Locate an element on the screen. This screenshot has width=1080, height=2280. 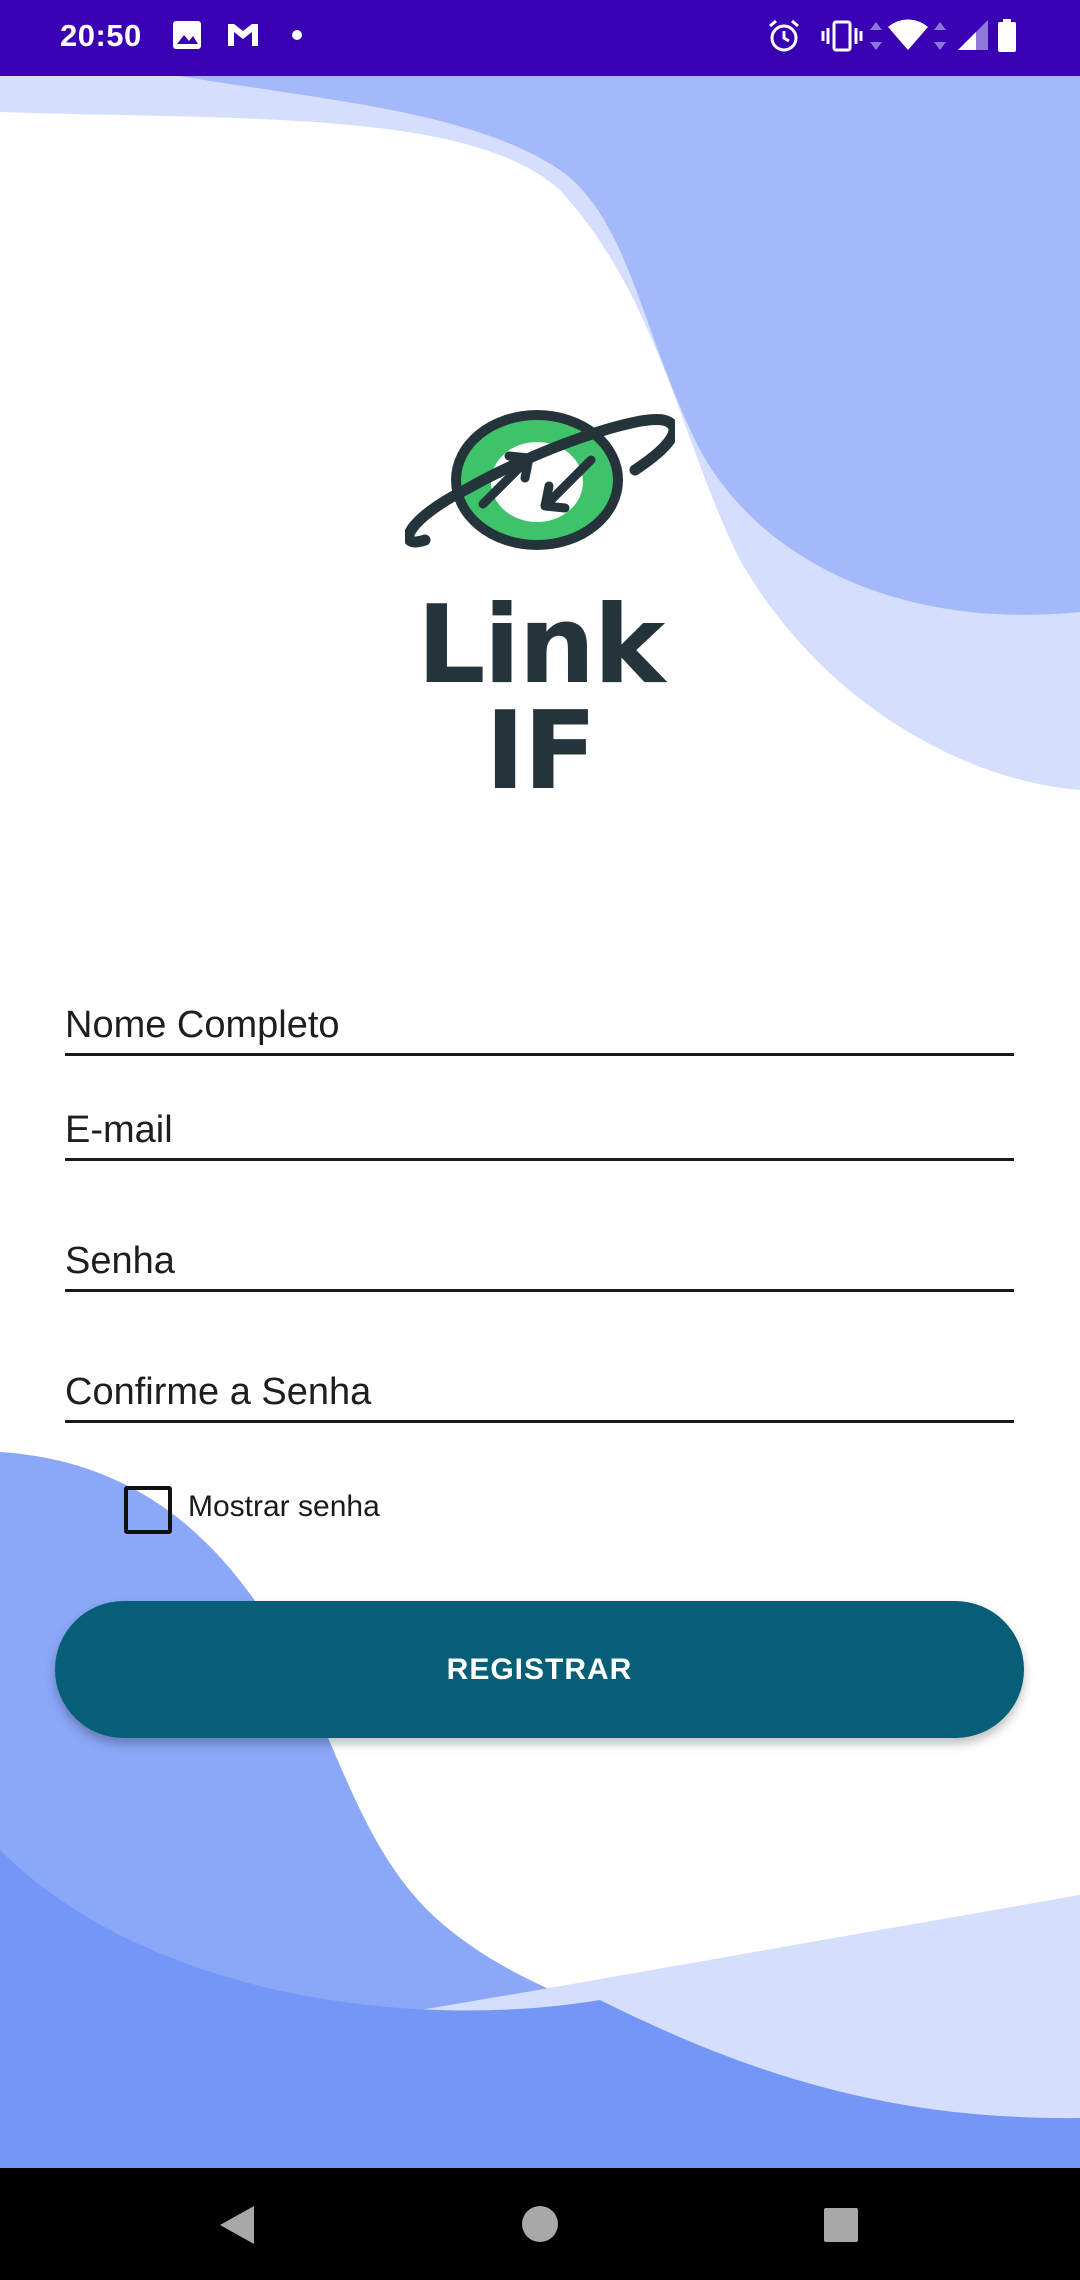
show-password-label: Mostrar senha is located at coordinates (284, 1507).